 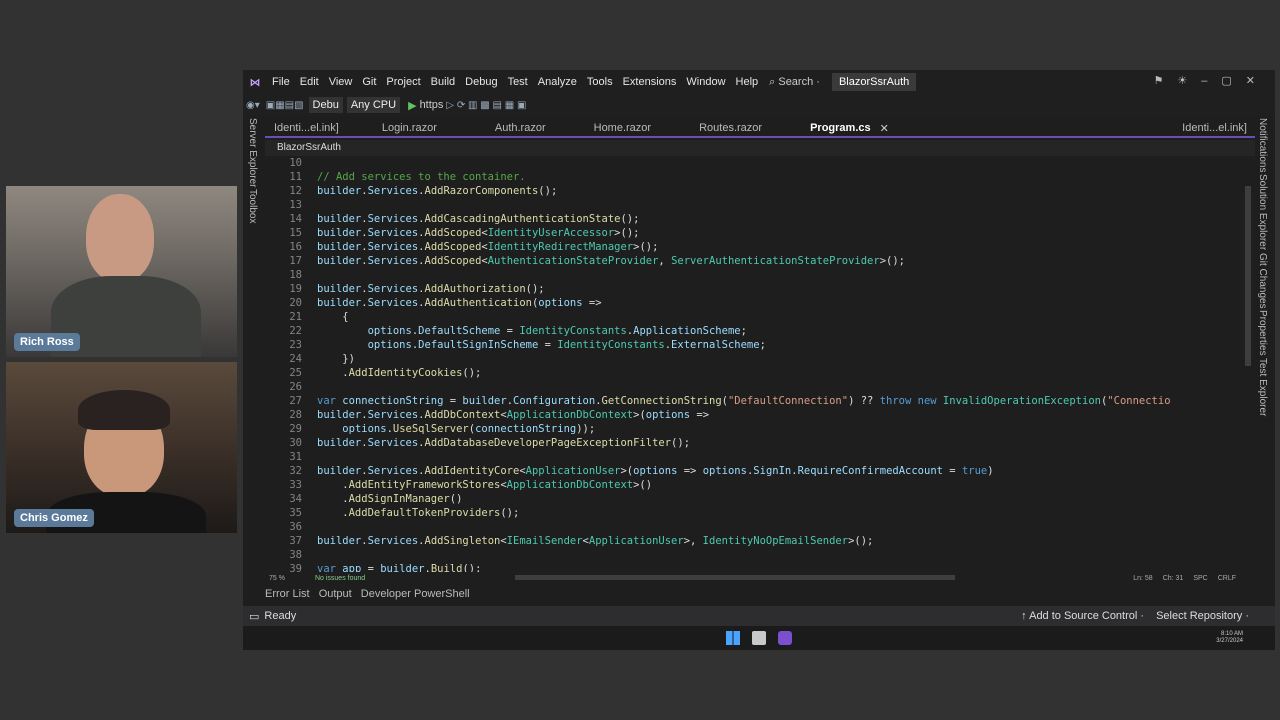 What do you see at coordinates (1262, 145) in the screenshot?
I see `notifications-tab: Notifications` at bounding box center [1262, 145].